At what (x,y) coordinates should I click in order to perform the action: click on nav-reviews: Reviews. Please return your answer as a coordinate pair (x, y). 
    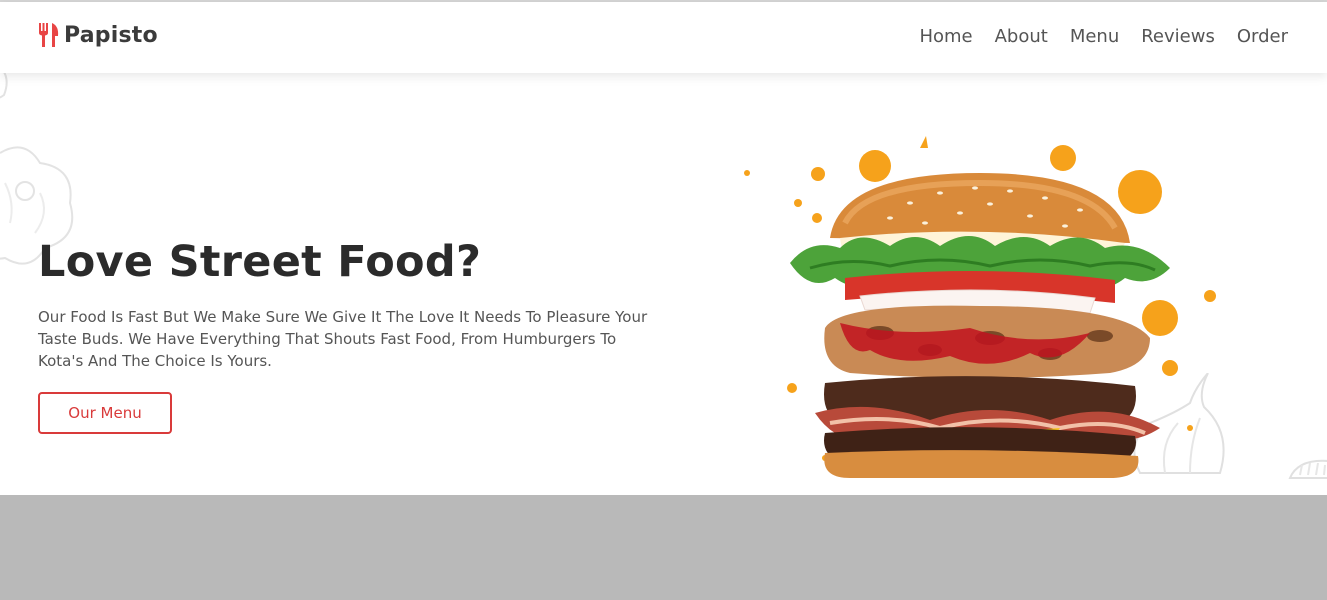
    Looking at the image, I should click on (1178, 36).